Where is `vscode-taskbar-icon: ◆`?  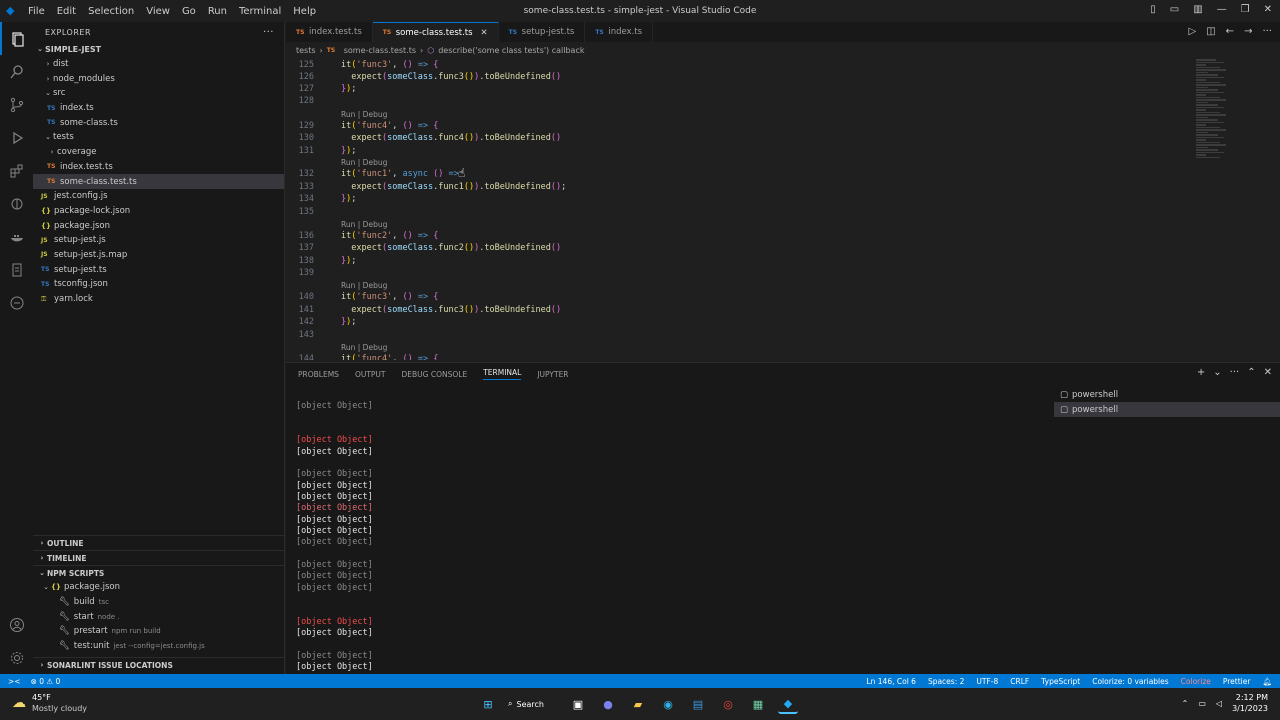
vscode-taskbar-icon: ◆ is located at coordinates (788, 704).